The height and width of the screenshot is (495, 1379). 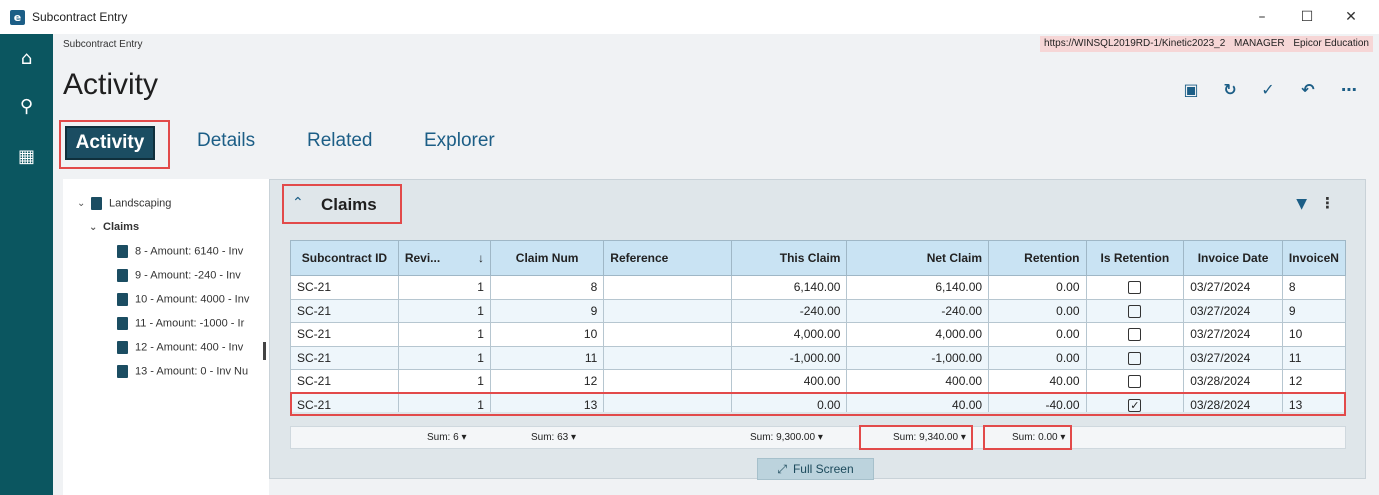 I want to click on cell-invoice-num: 9, so click(x=1313, y=310).